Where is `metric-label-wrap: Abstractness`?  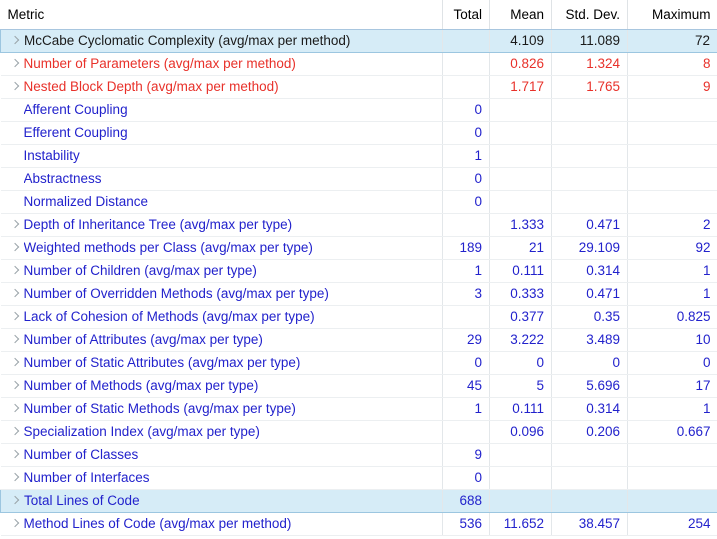
metric-label-wrap: Abstractness is located at coordinates (221, 179).